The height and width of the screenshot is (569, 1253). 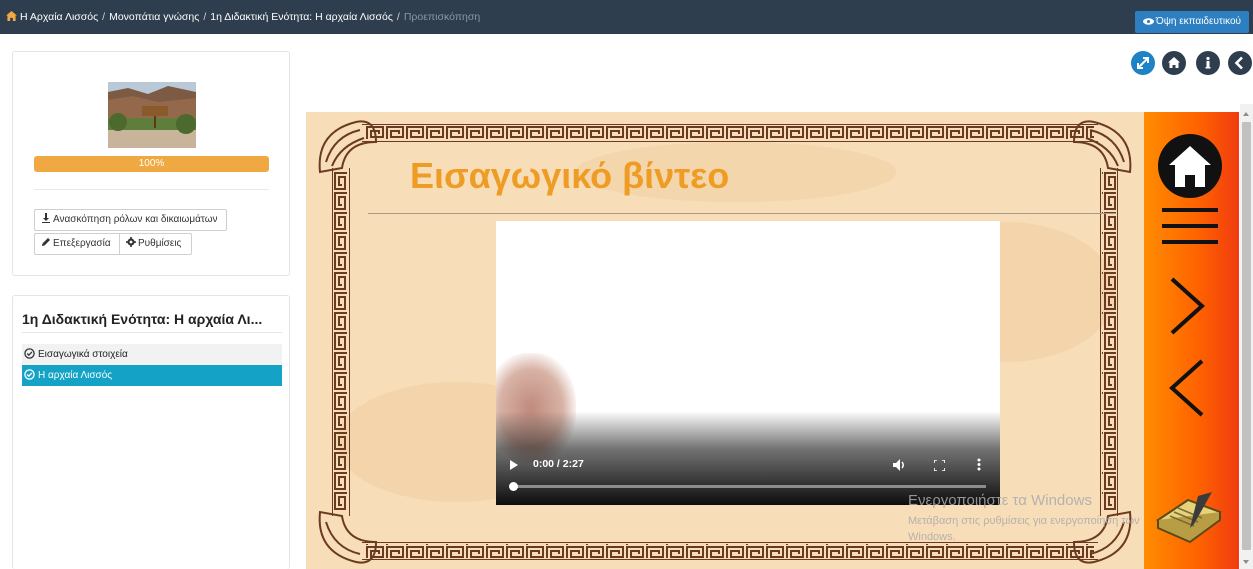 What do you see at coordinates (1191, 340) in the screenshot?
I see `slide-nav-bar` at bounding box center [1191, 340].